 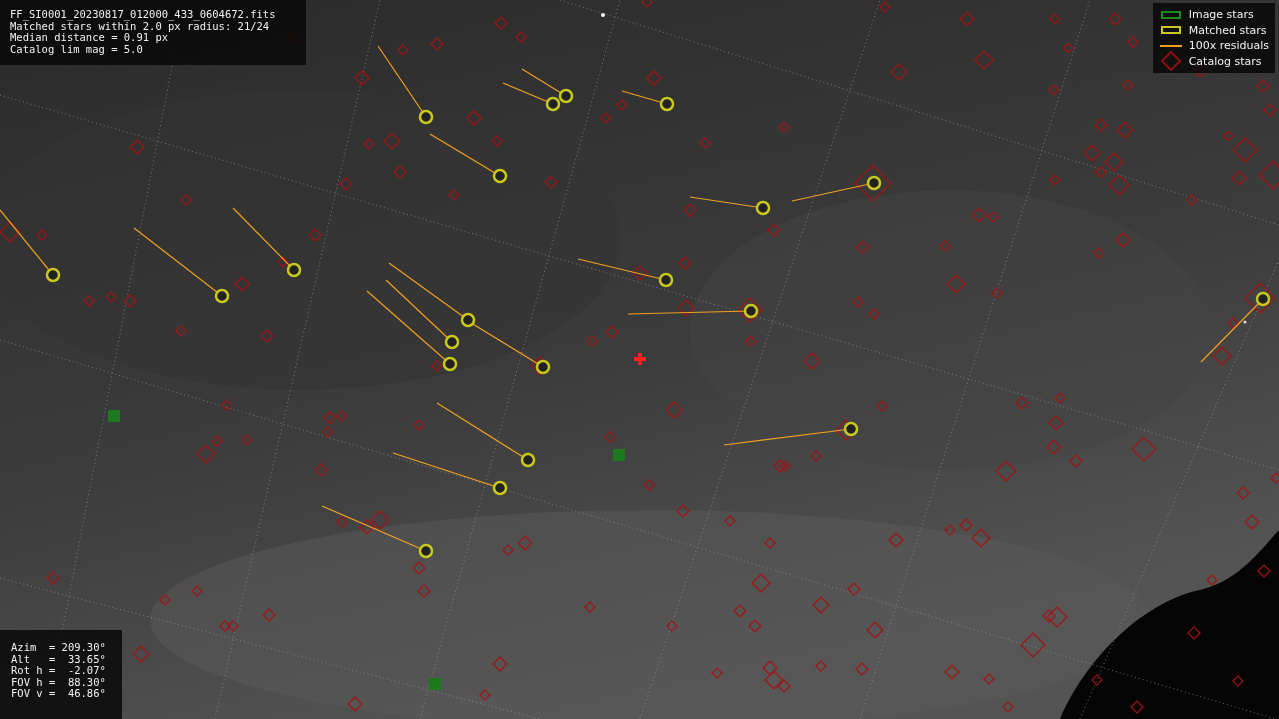 I want to click on pointing-text: FOV h = 88.30°, so click(x=59, y=682).